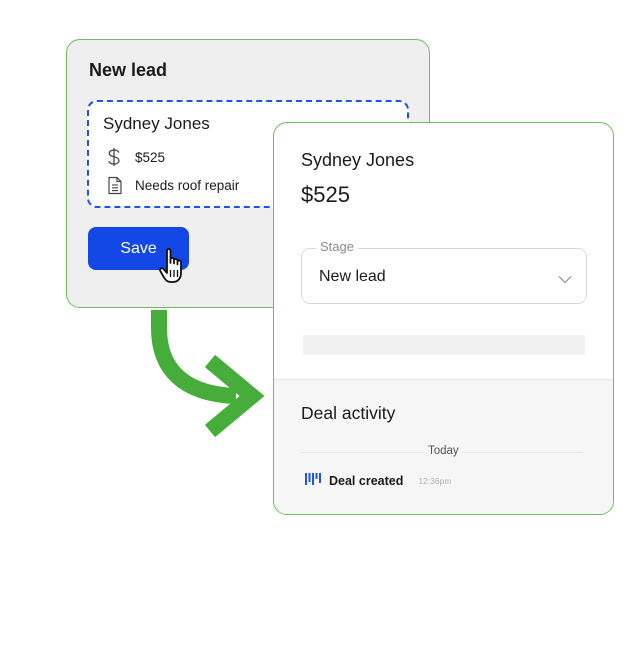 The width and height of the screenshot is (632, 670). What do you see at coordinates (348, 413) in the screenshot?
I see `deal-activity-title: Deal activity` at bounding box center [348, 413].